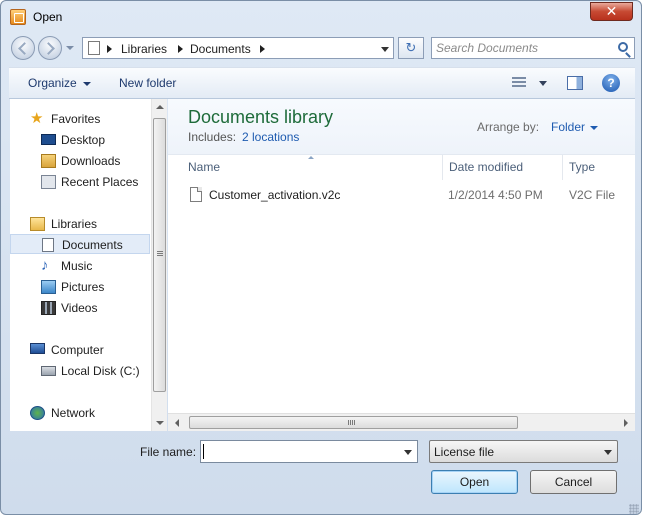 Image resolution: width=645 pixels, height=518 pixels. I want to click on recent-pages-chevron-down-icon, so click(70, 48).